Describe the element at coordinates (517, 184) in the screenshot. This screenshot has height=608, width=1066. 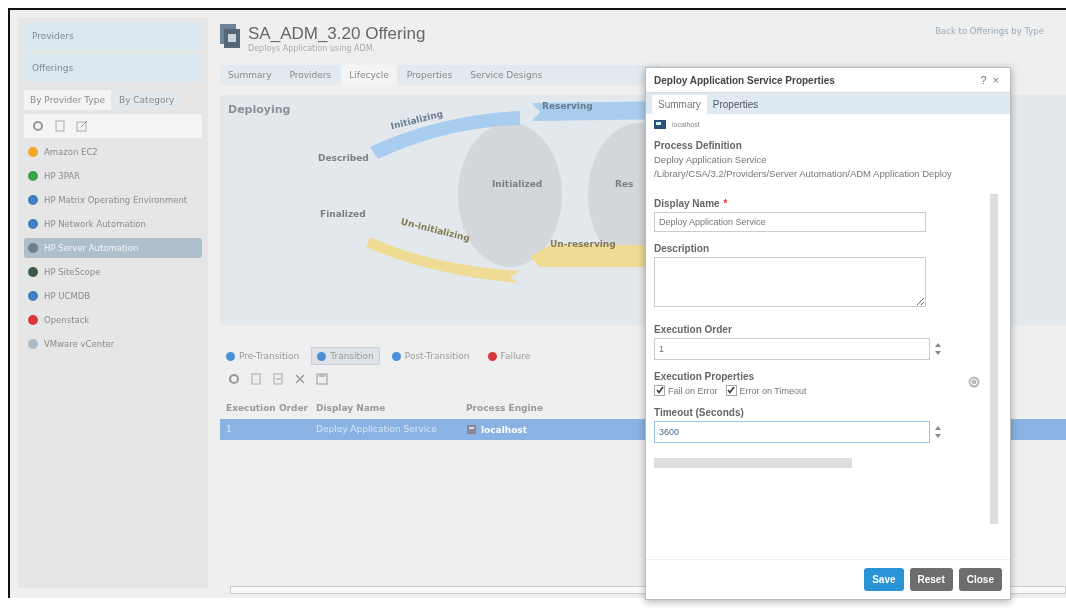
I see `state-label: Initialized` at that location.